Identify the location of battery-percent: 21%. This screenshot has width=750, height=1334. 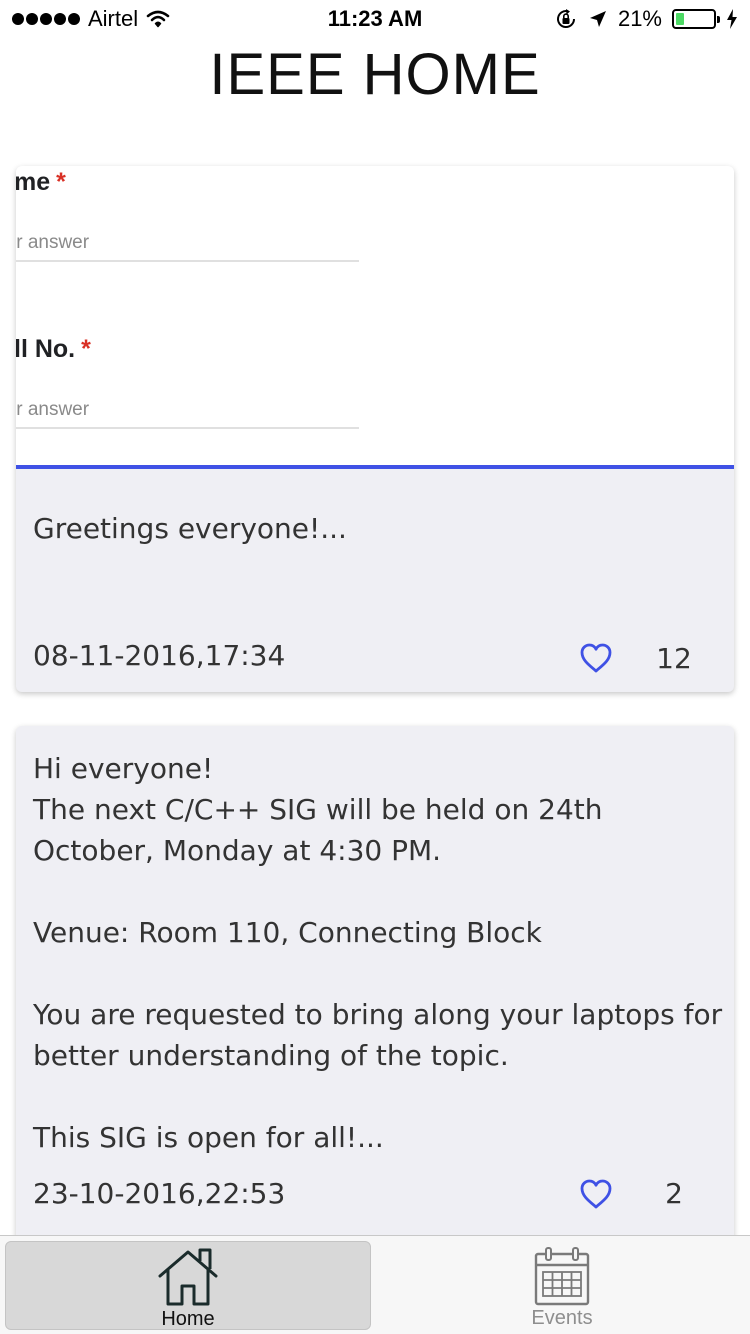
(639, 18).